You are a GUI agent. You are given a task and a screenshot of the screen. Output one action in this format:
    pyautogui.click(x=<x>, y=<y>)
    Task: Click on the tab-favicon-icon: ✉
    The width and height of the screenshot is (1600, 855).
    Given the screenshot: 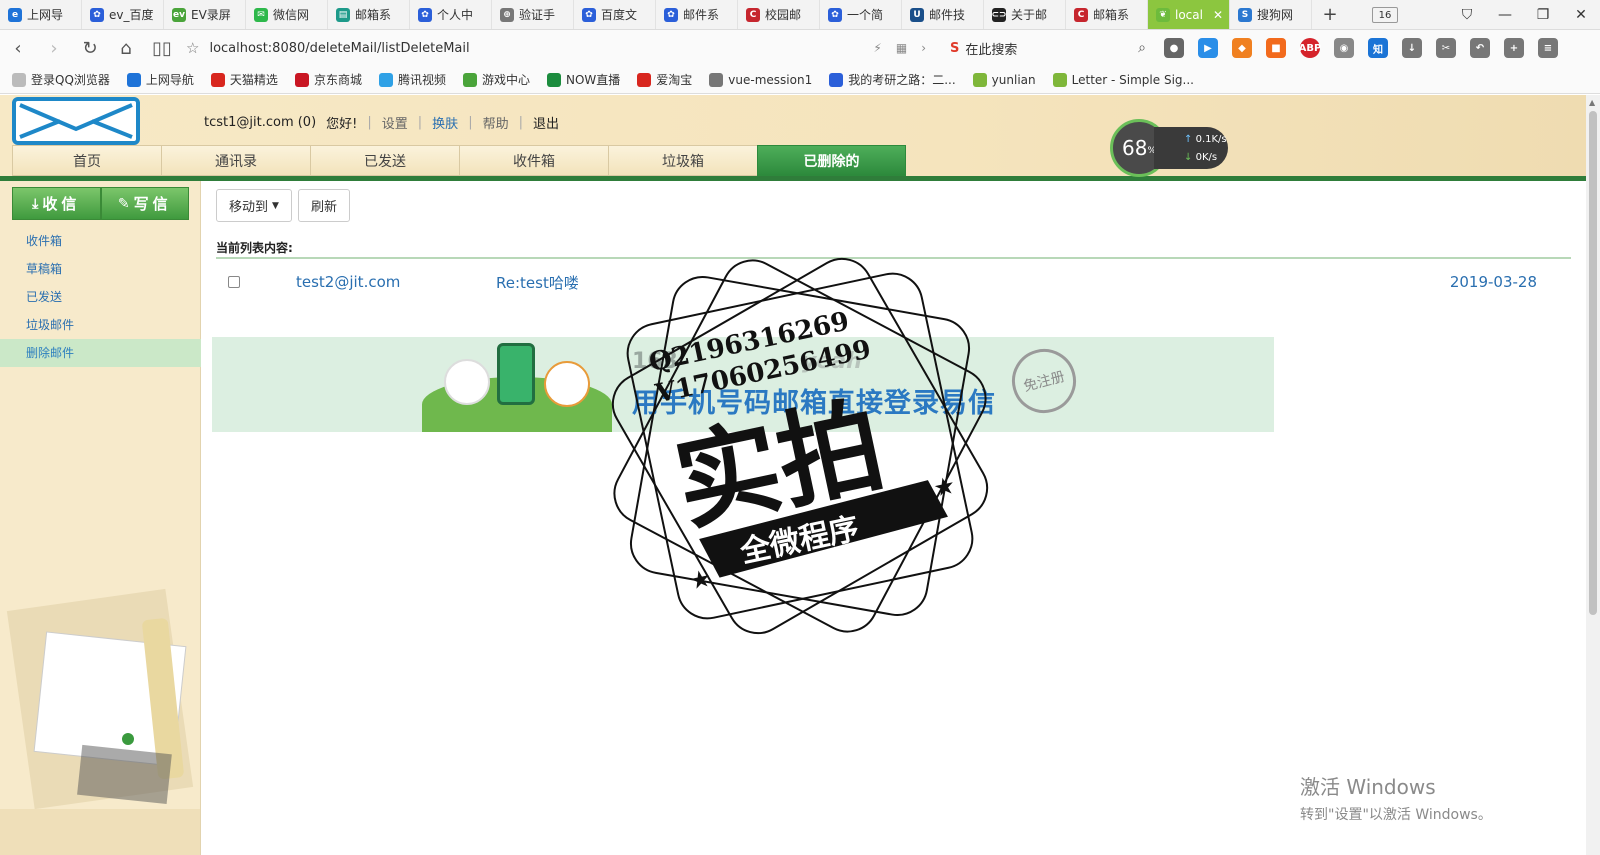 What is the action you would take?
    pyautogui.click(x=261, y=14)
    